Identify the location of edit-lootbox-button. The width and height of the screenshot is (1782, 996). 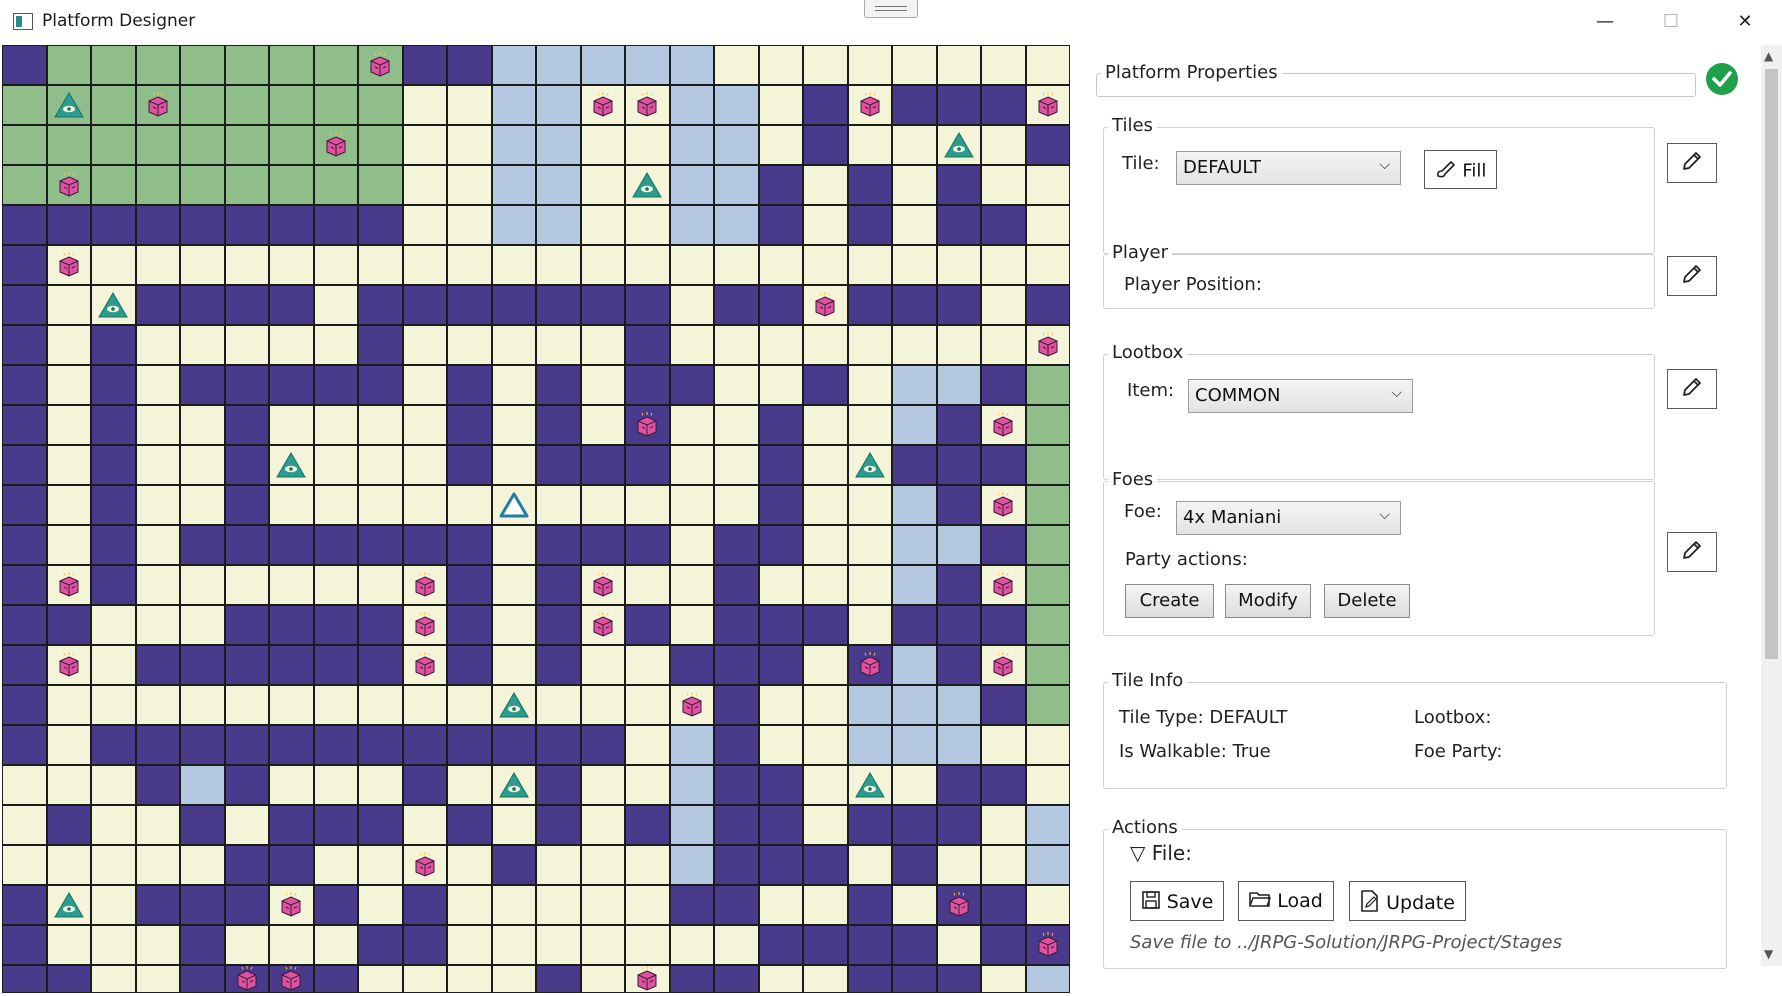
(1692, 389).